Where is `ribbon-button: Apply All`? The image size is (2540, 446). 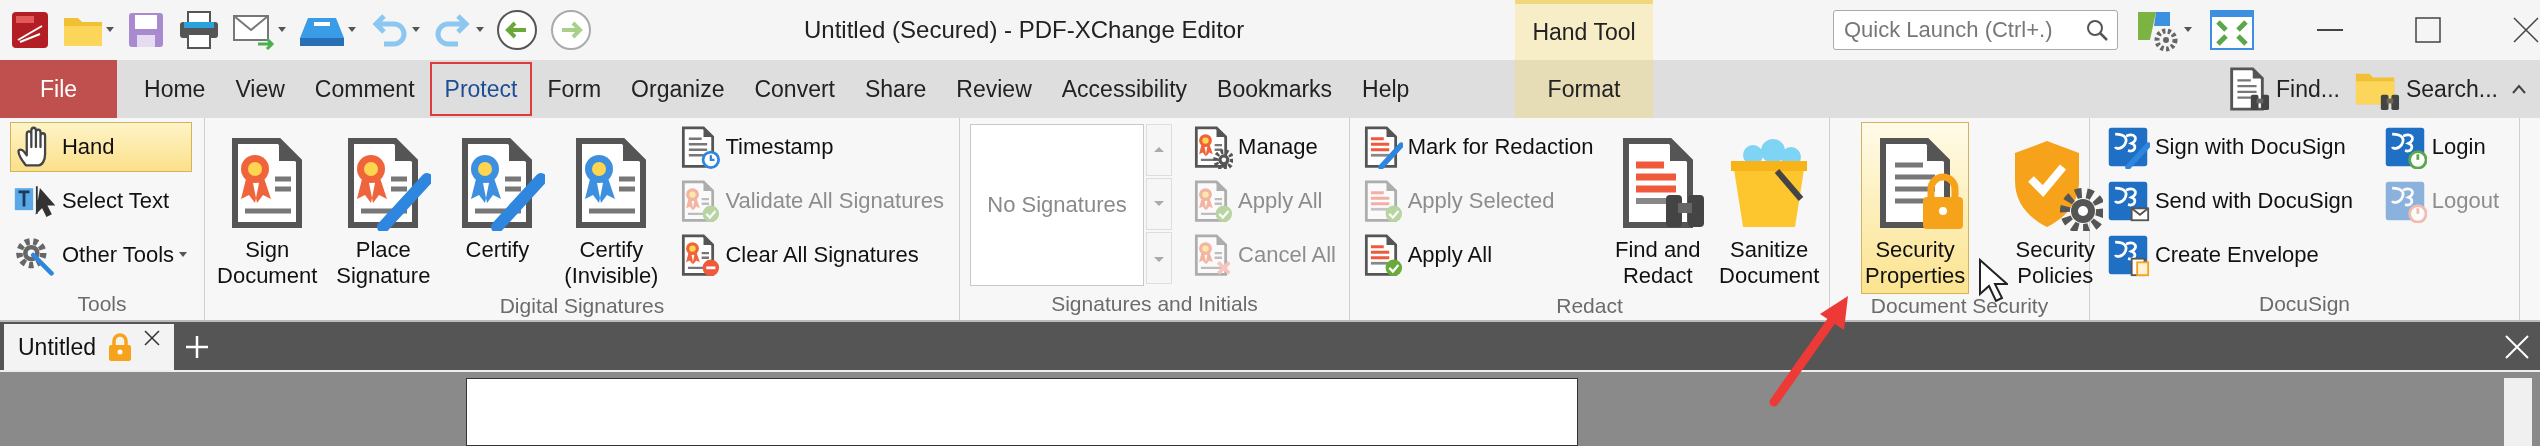 ribbon-button: Apply All is located at coordinates (1477, 255).